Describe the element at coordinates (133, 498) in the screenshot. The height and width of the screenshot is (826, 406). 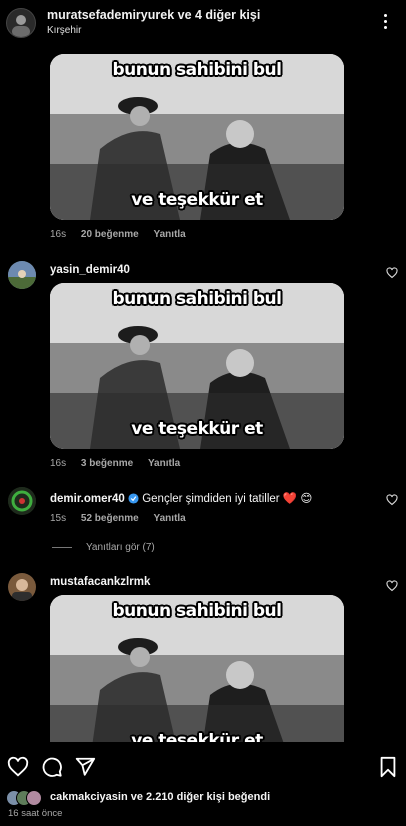
I see `verified-icon` at that location.